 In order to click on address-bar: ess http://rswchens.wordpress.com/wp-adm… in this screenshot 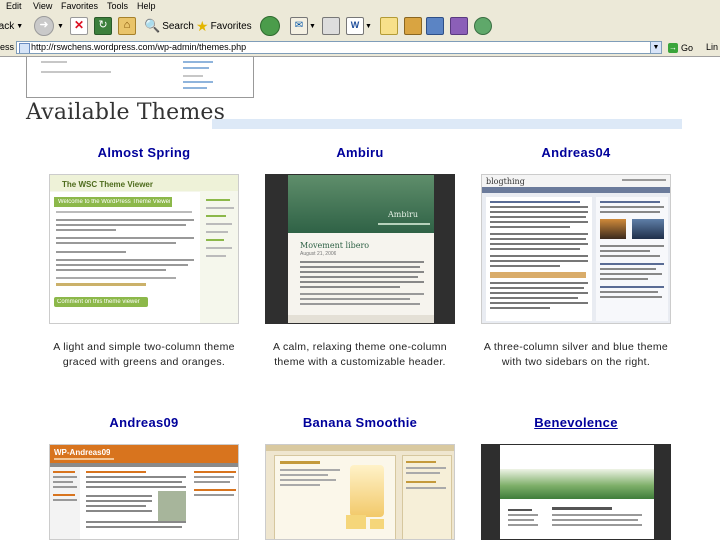, I will do `click(360, 48)`.